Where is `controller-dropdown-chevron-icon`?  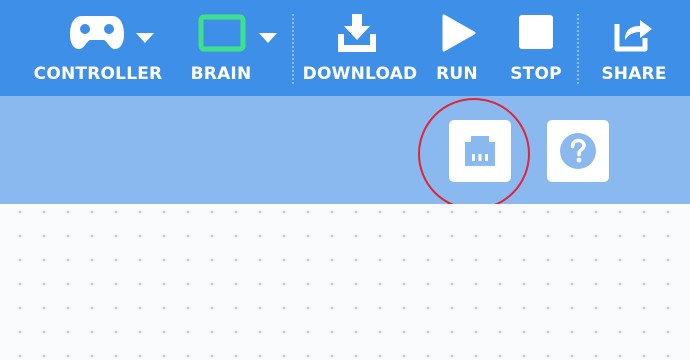 controller-dropdown-chevron-icon is located at coordinates (145, 37).